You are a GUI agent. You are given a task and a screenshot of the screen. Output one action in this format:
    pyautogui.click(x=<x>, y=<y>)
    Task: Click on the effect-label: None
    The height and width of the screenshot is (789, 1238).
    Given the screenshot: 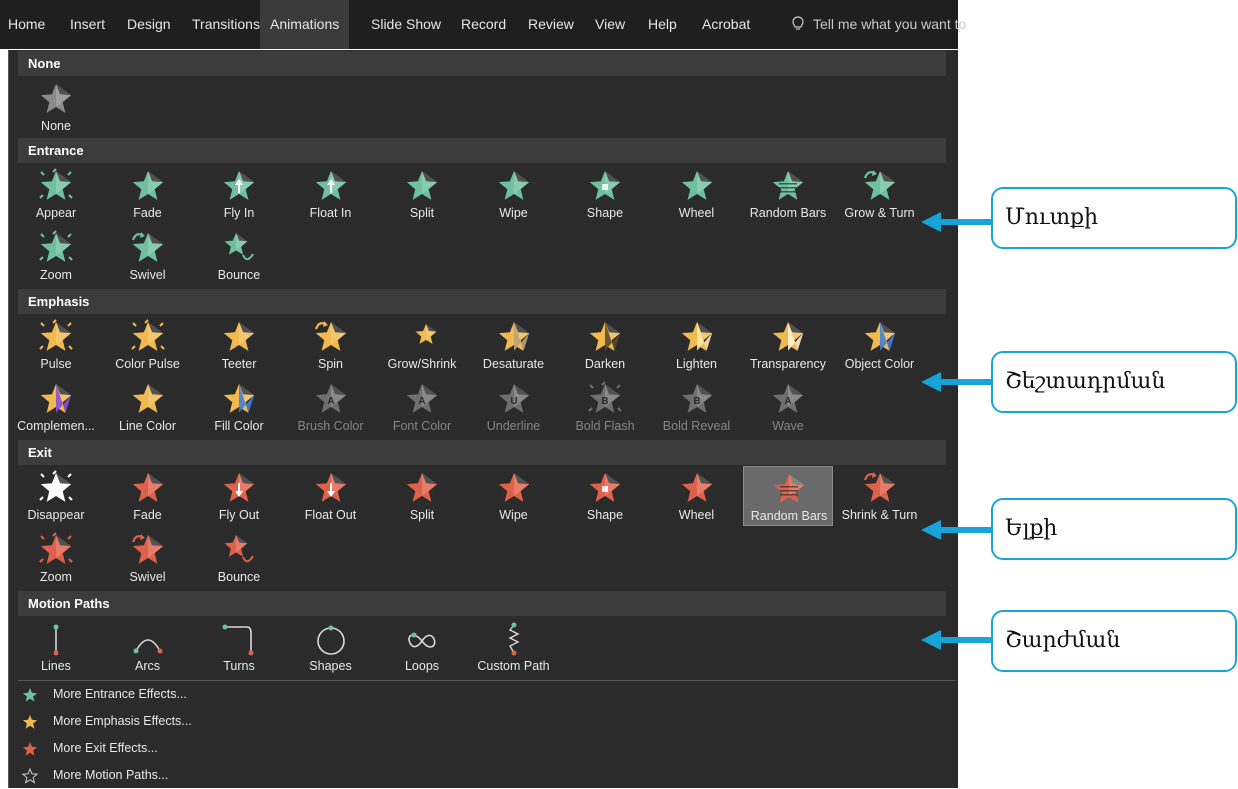 What is the action you would take?
    pyautogui.click(x=56, y=126)
    